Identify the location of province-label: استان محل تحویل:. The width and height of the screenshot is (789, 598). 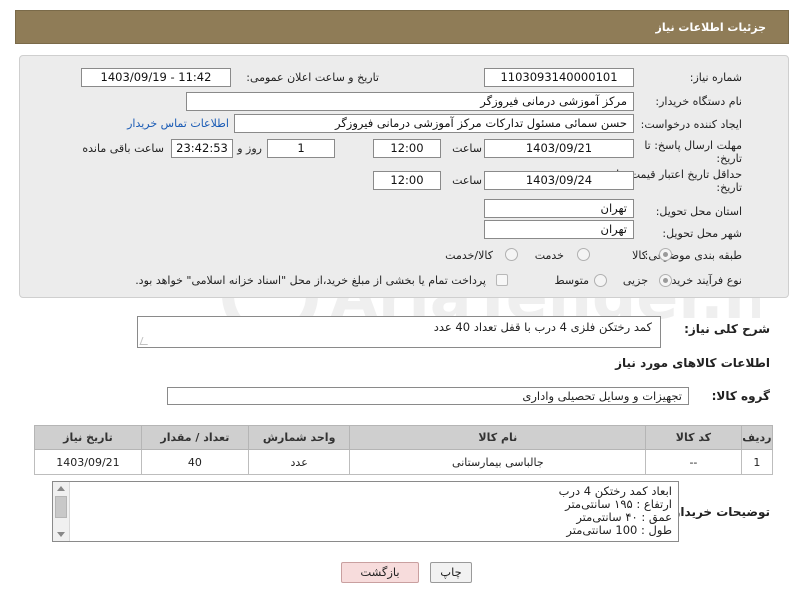
(698, 211).